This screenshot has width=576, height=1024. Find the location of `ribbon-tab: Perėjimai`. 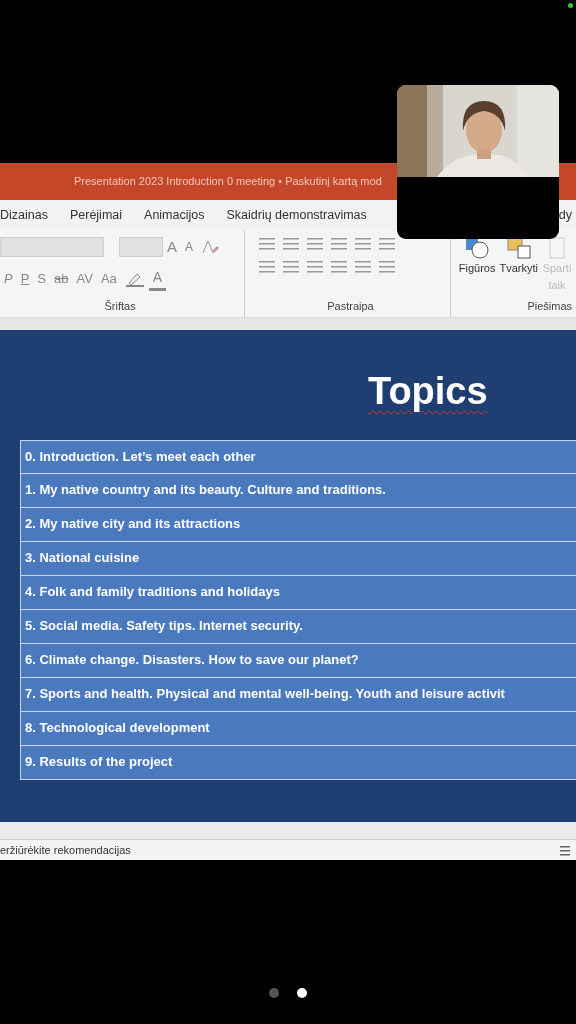

ribbon-tab: Perėjimai is located at coordinates (96, 215).